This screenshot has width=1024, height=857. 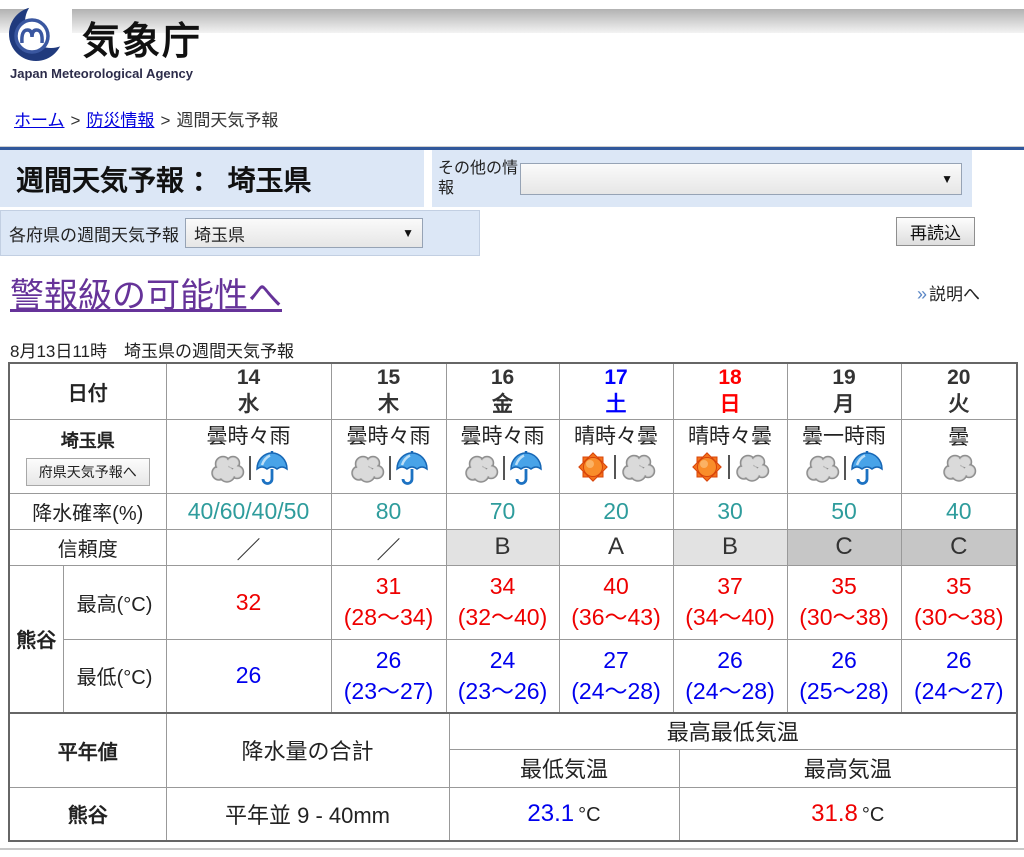 I want to click on precip-cell: 30, so click(x=730, y=511).